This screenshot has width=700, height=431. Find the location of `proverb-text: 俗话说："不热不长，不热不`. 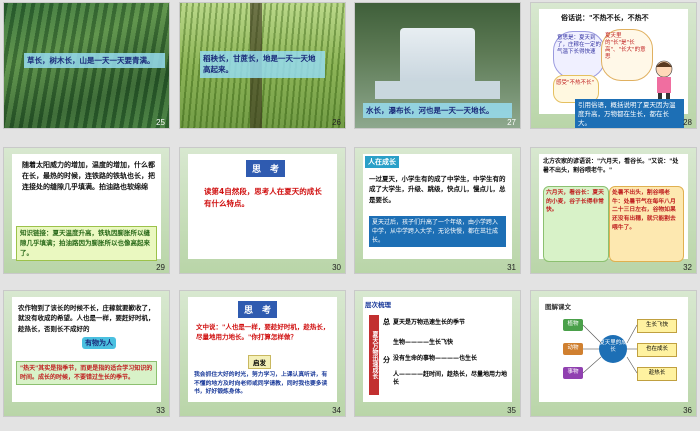

proverb-text: 俗话说："不热不长，不热不 is located at coordinates (605, 18).